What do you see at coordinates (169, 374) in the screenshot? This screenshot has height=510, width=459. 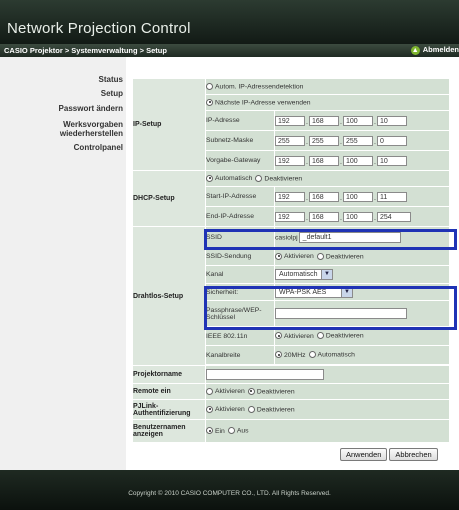 I see `projector-name-label: Projektorname` at bounding box center [169, 374].